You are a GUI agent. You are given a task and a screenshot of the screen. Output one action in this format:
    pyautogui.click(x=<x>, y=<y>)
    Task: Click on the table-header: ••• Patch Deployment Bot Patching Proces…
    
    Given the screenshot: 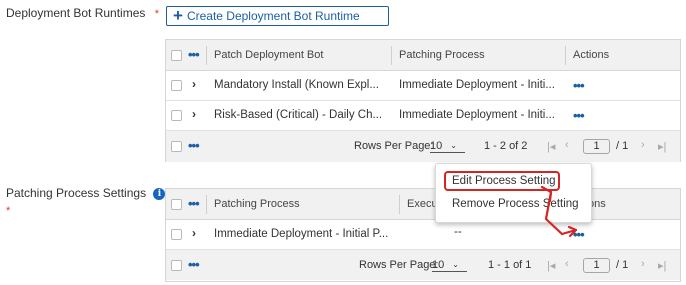 What is the action you would take?
    pyautogui.click(x=423, y=55)
    